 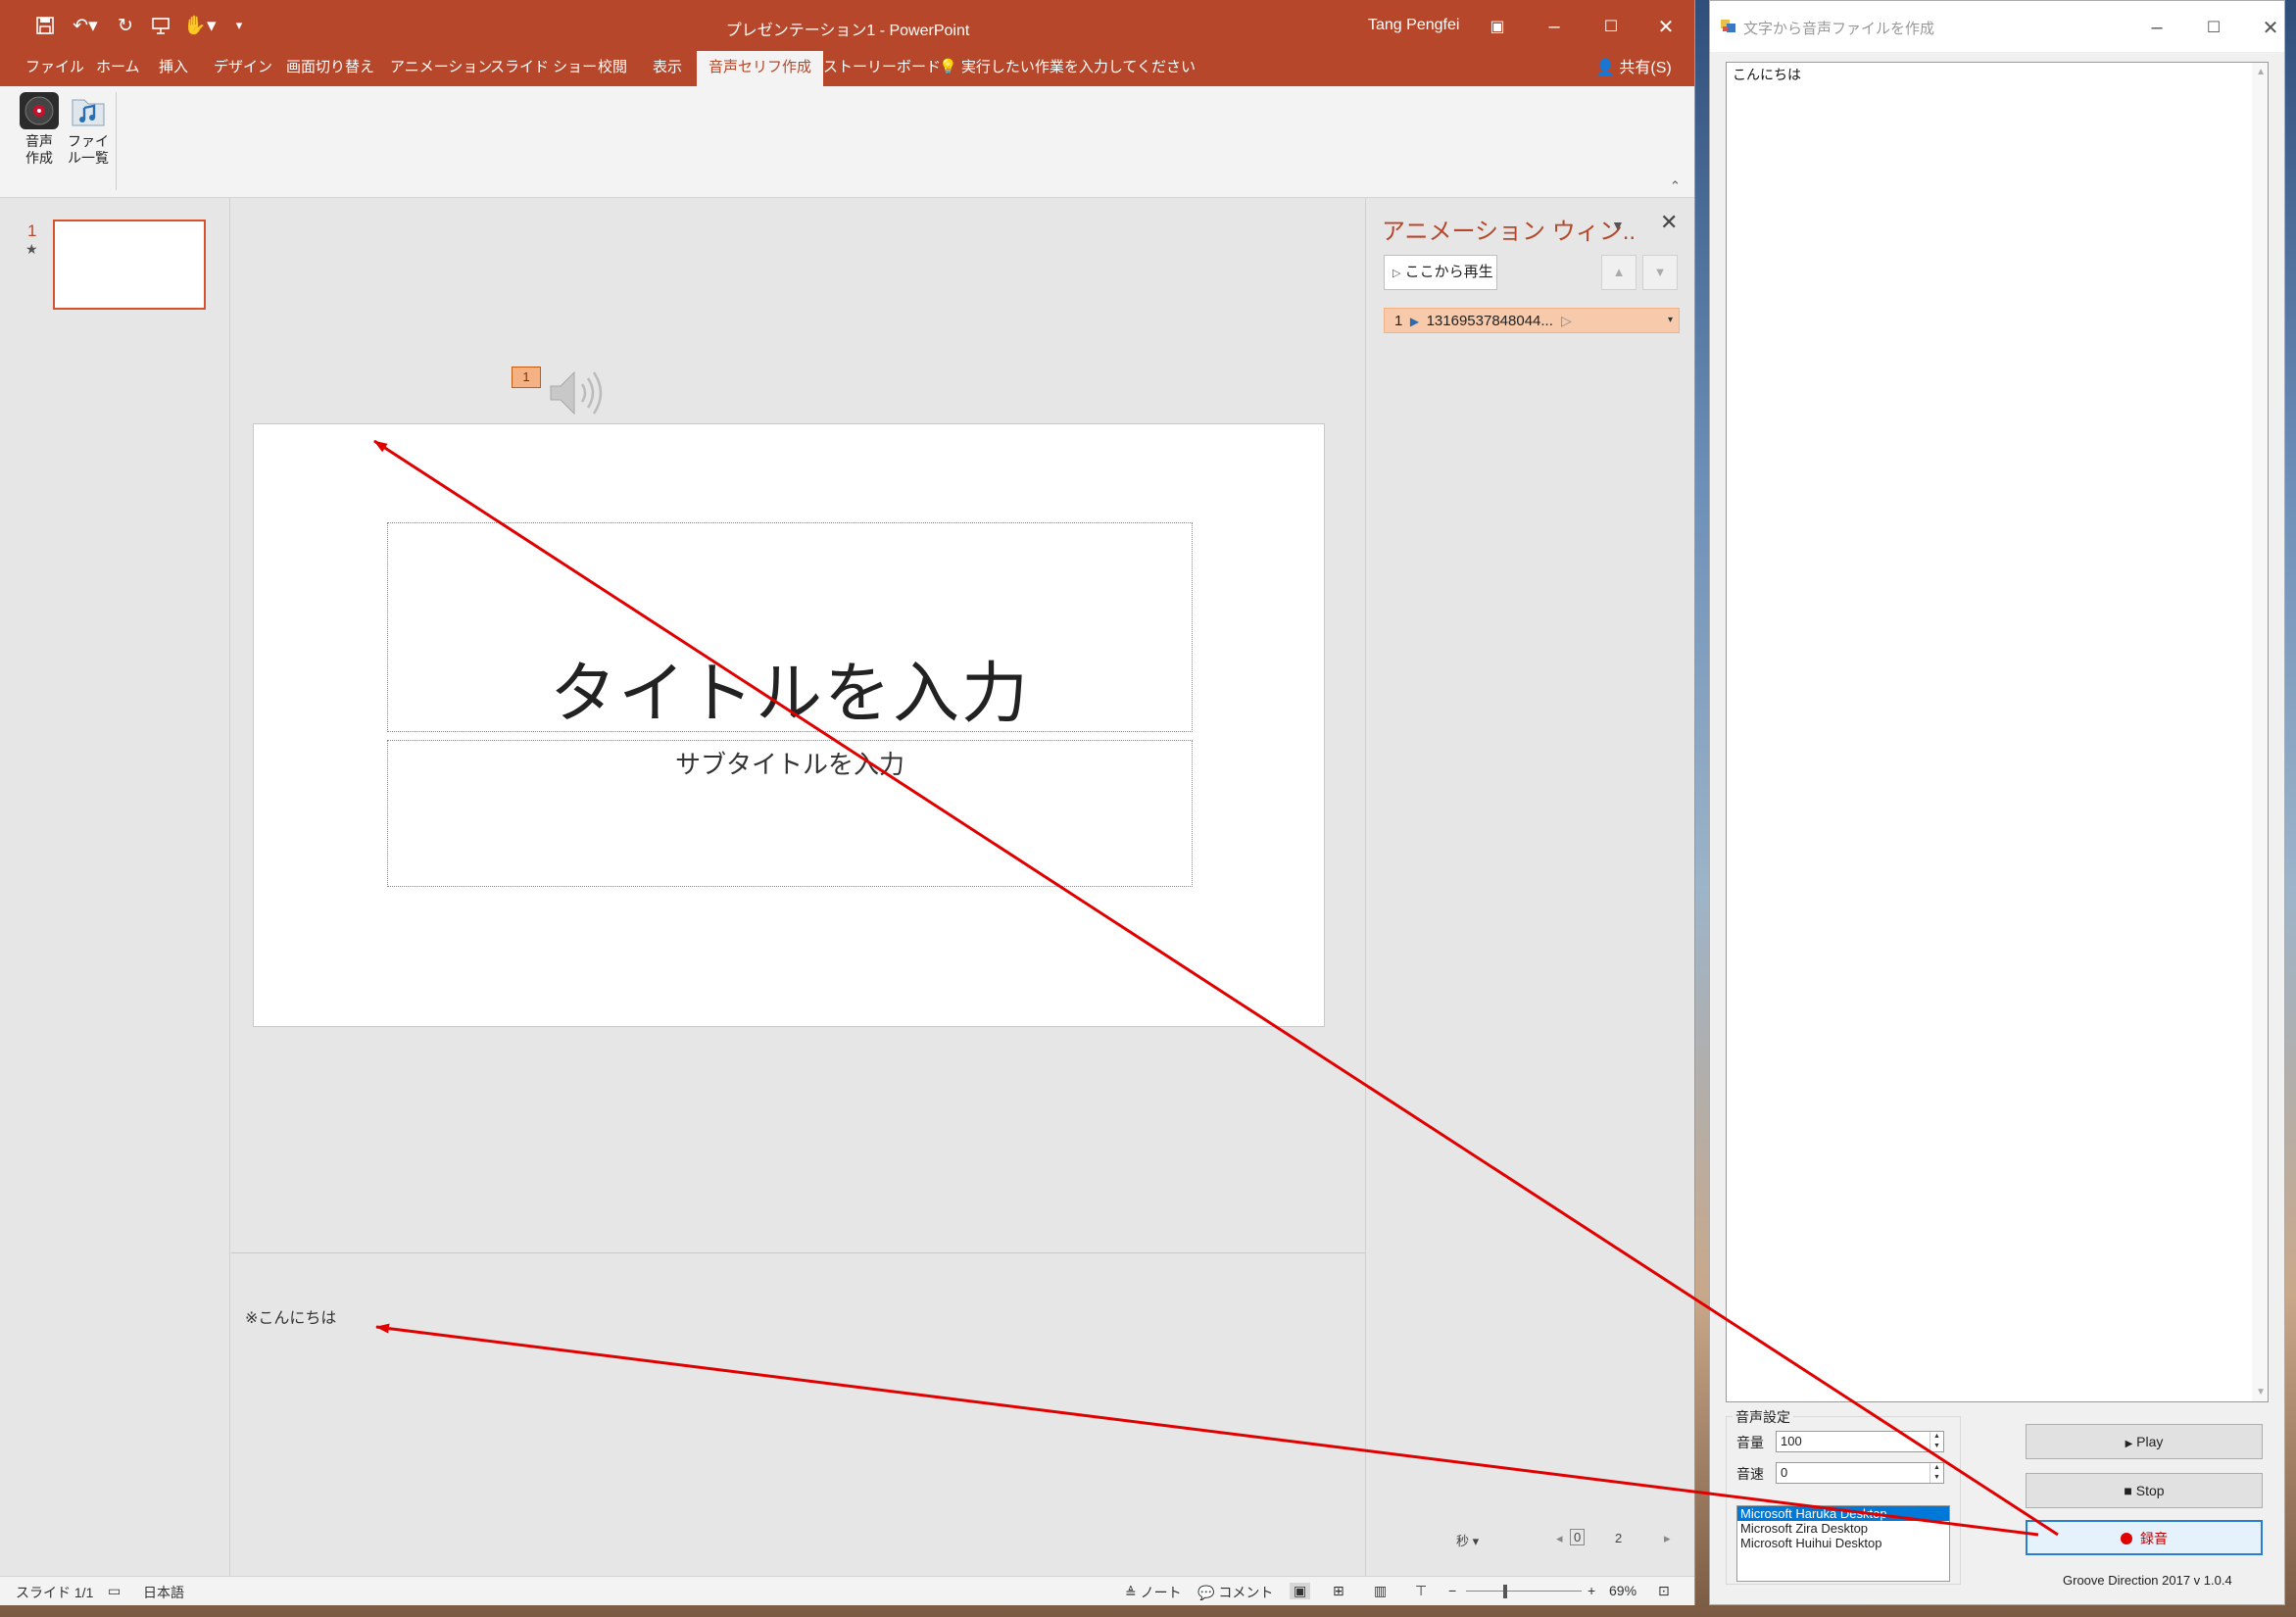 I want to click on record-button: 録音, so click(x=2144, y=1537).